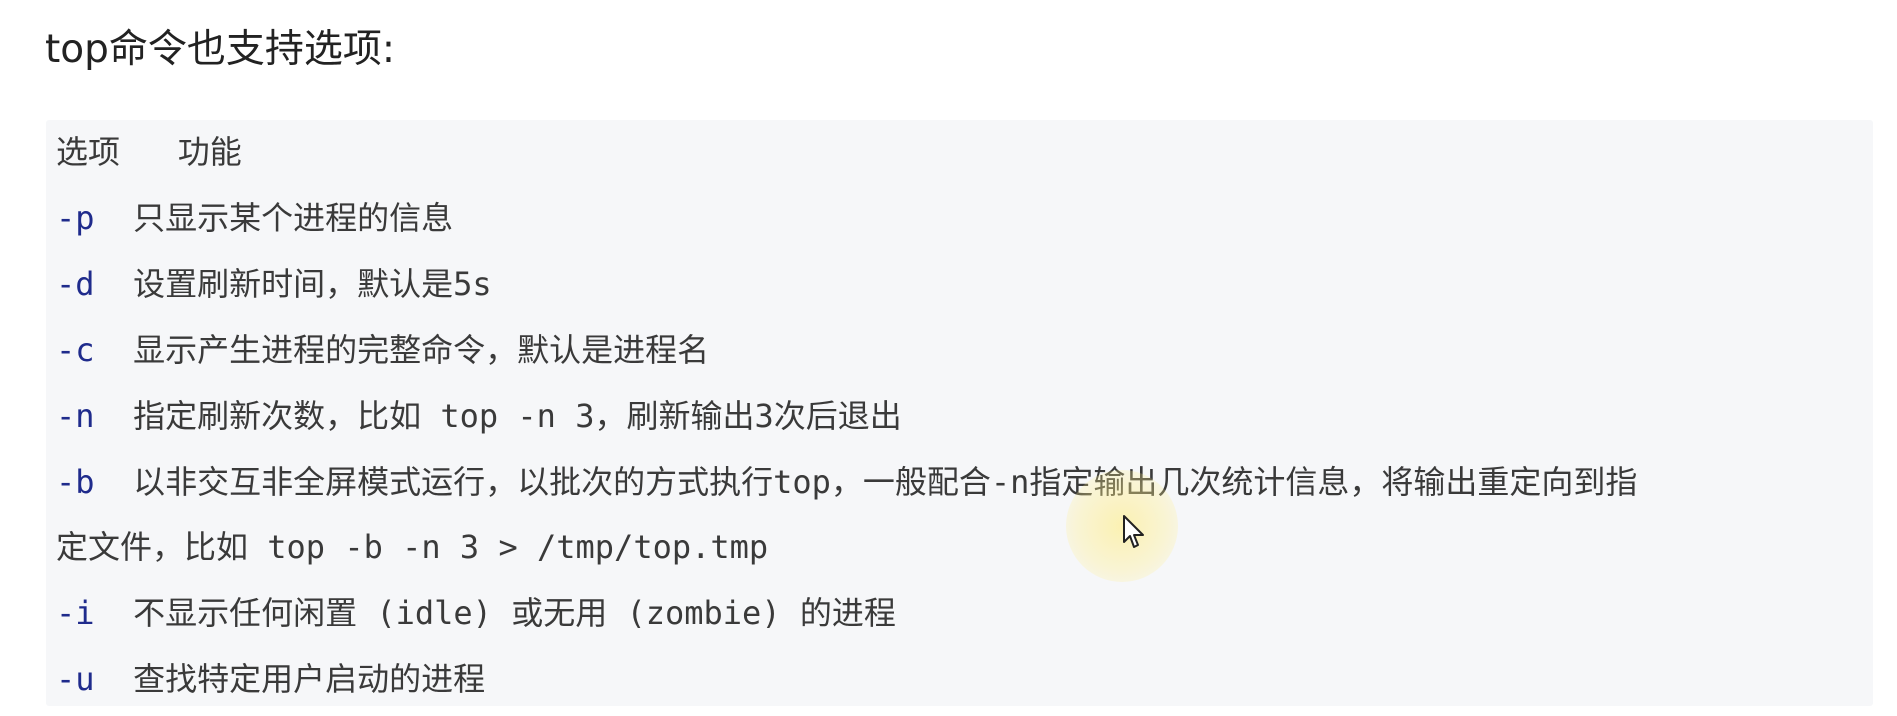 The height and width of the screenshot is (716, 1897). I want to click on option-row-i: -i 不显示任何闲置 (idle) 或无用 (zombie) 的进程, so click(476, 613).